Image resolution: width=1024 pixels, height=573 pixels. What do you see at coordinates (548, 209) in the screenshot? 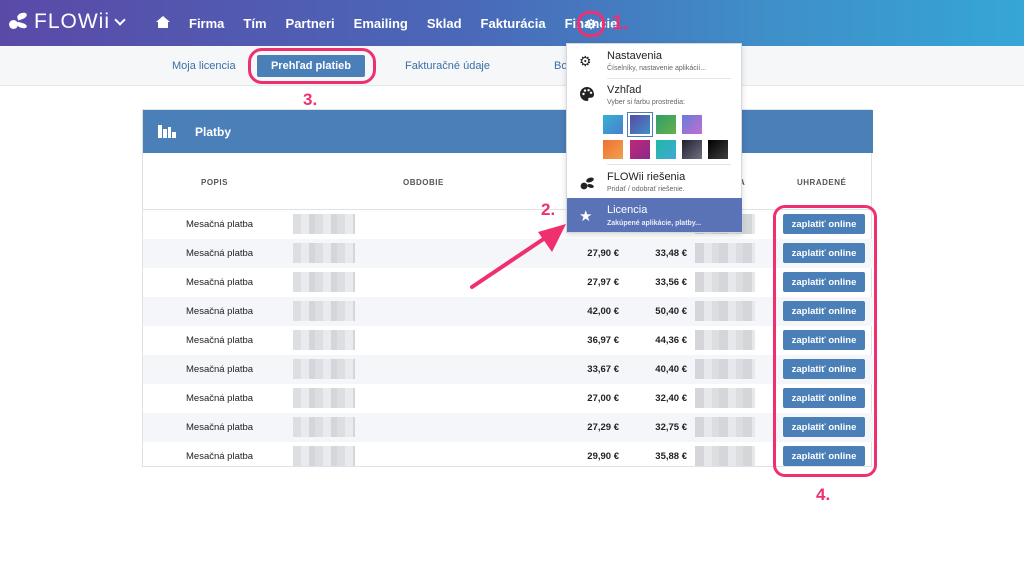
I see `annotation-step-2: 2.` at bounding box center [548, 209].